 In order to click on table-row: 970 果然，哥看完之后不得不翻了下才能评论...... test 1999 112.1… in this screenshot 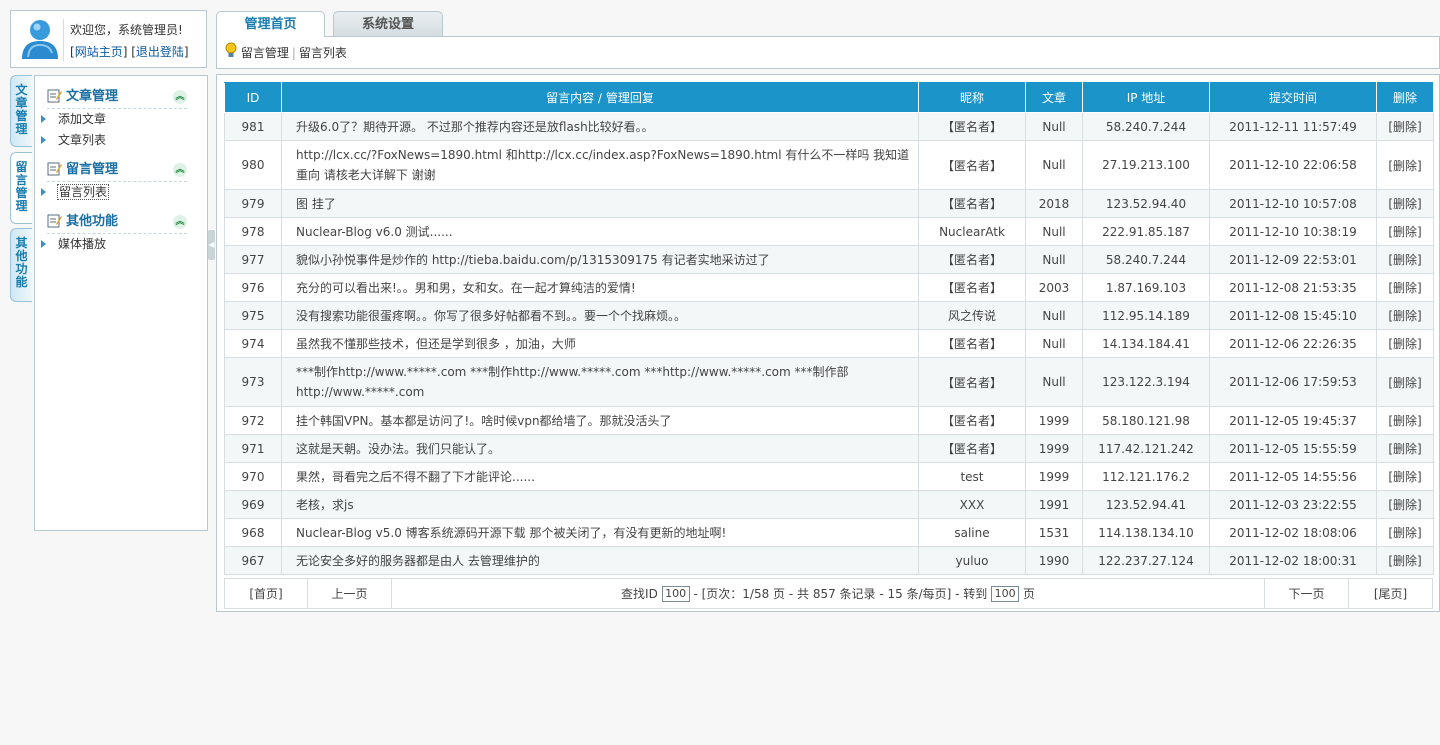, I will do `click(829, 476)`.